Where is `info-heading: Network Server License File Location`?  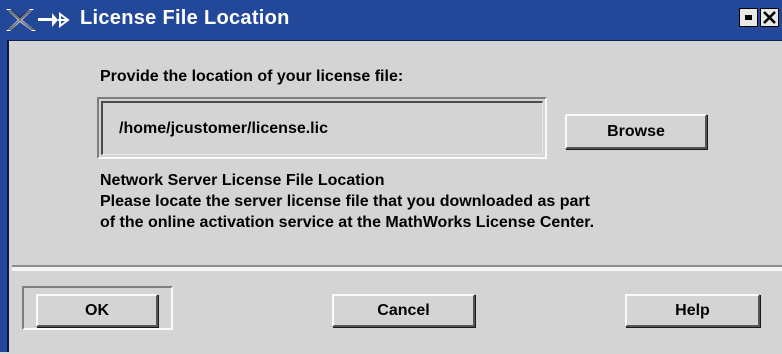
info-heading: Network Server License File Location is located at coordinates (242, 180).